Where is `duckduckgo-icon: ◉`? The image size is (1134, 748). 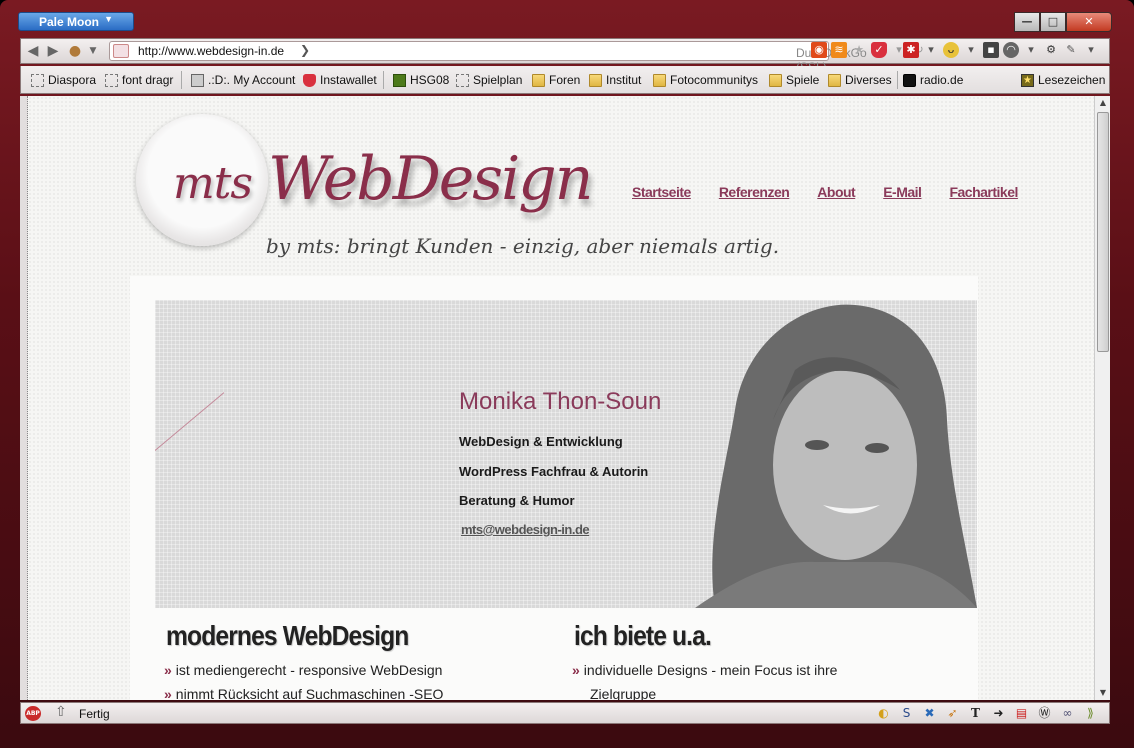
duckduckgo-icon: ◉ is located at coordinates (819, 50).